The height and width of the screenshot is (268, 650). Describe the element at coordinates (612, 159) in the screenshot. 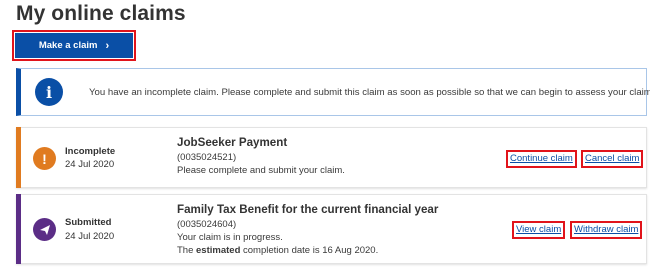

I see `cancel-claim-link: Cancel claim` at that location.